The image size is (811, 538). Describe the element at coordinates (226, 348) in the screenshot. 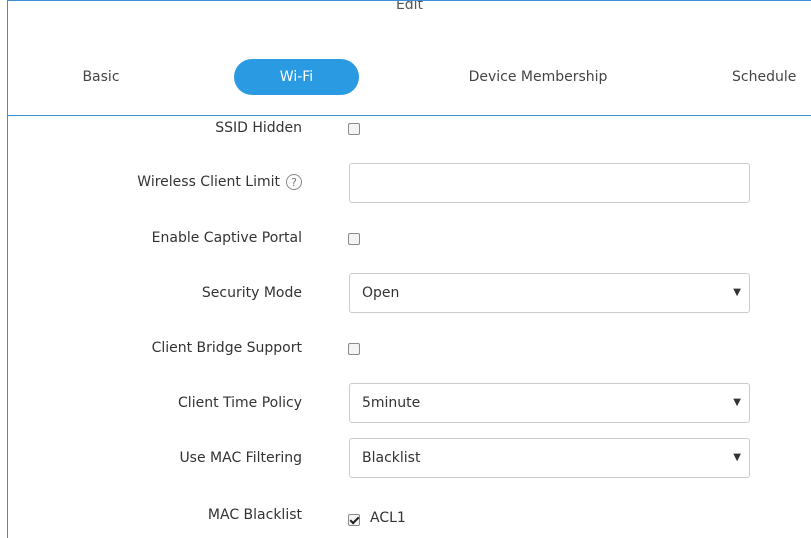

I see `client-bridge-support-label: Client Bridge Support` at that location.